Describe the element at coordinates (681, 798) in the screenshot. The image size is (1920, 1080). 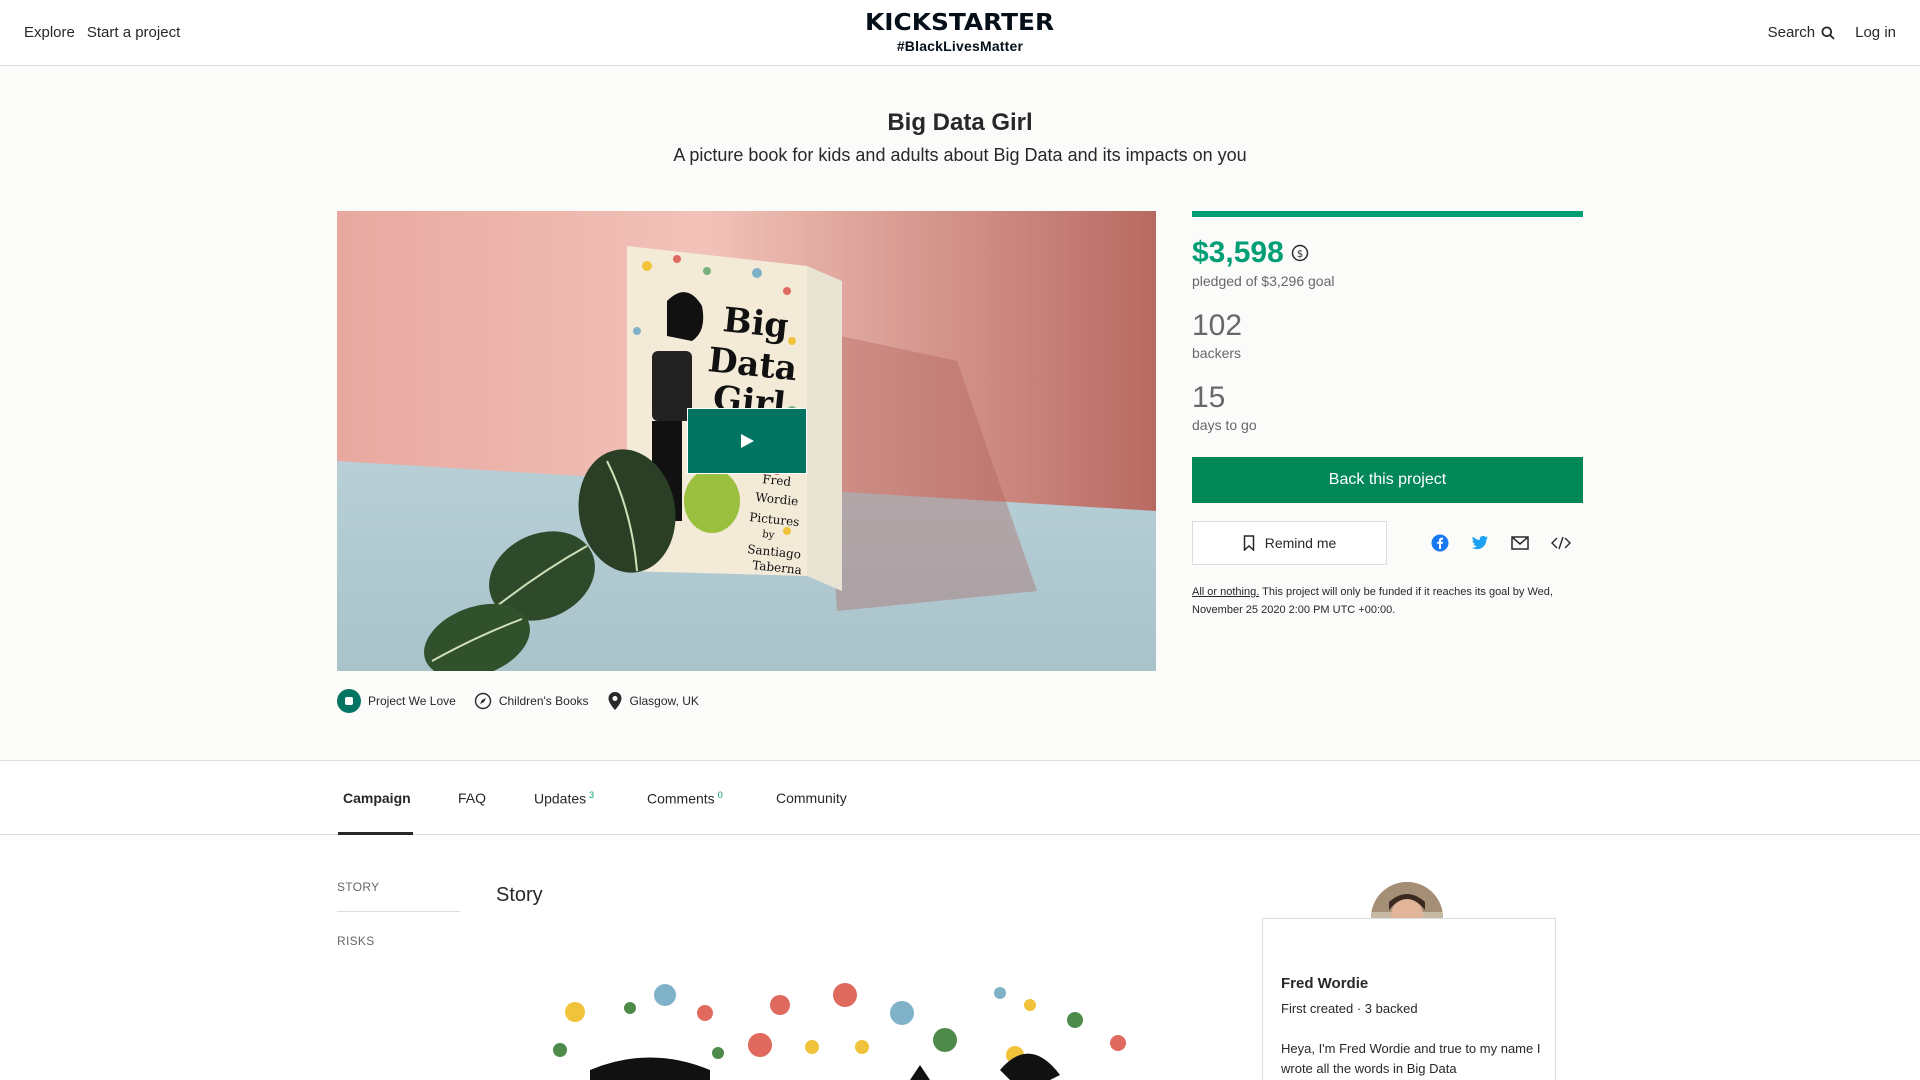
I see `tab-comments-label: Comments` at that location.